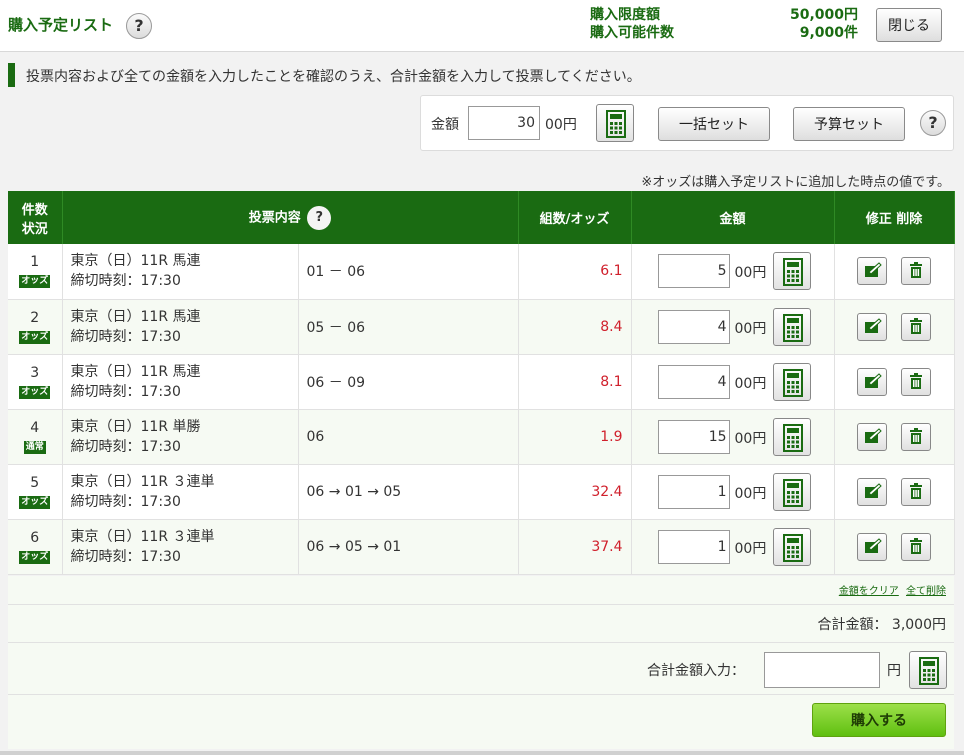 The height and width of the screenshot is (755, 964). I want to click on limit-label: 購入限度額, so click(625, 15).